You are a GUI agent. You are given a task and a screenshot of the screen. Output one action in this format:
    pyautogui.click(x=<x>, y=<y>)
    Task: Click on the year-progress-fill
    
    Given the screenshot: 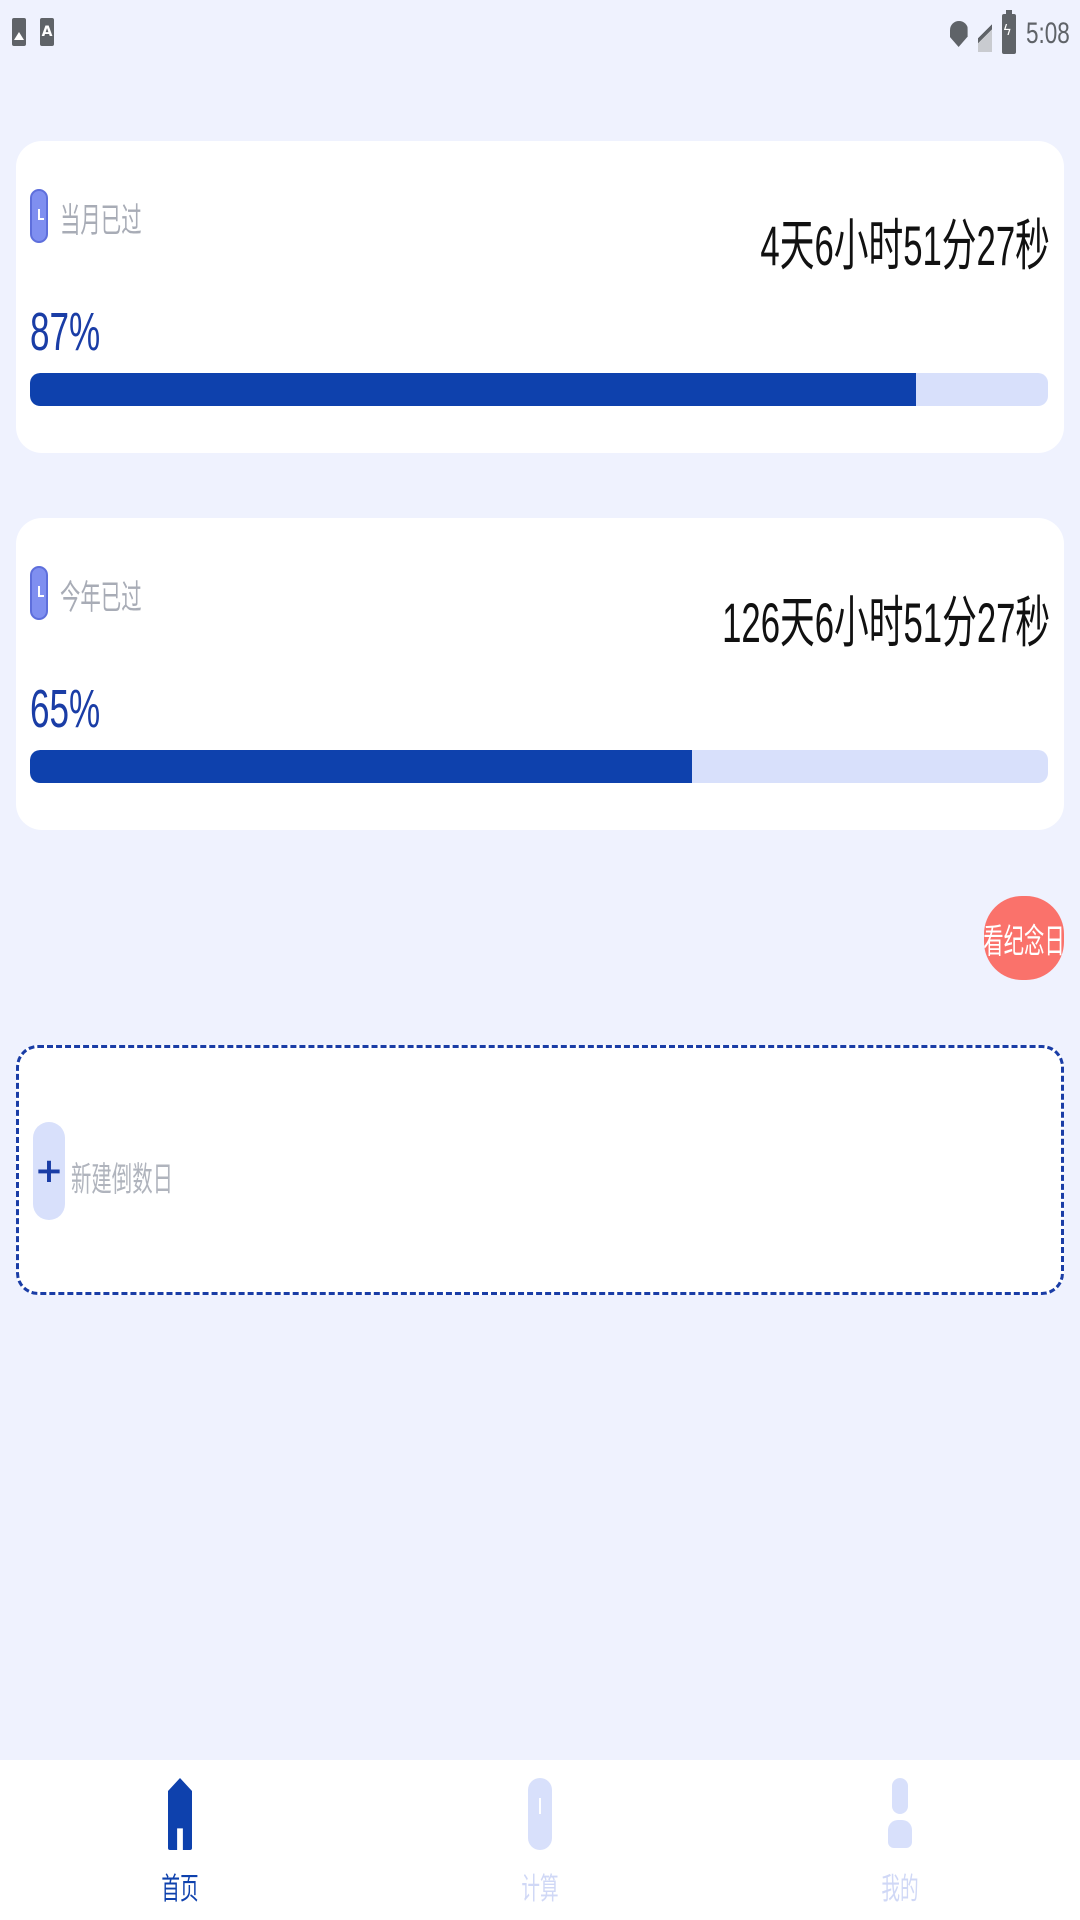 What is the action you would take?
    pyautogui.click(x=361, y=766)
    